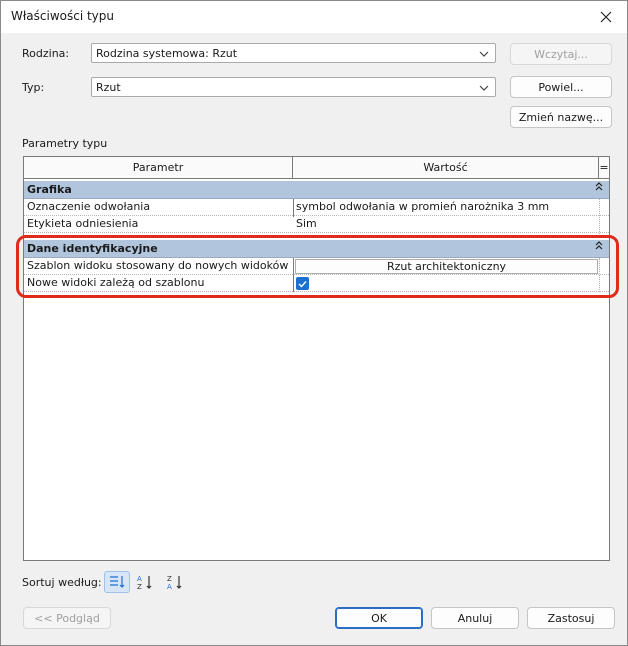  I want to click on sort-by-group-icon, so click(117, 582).